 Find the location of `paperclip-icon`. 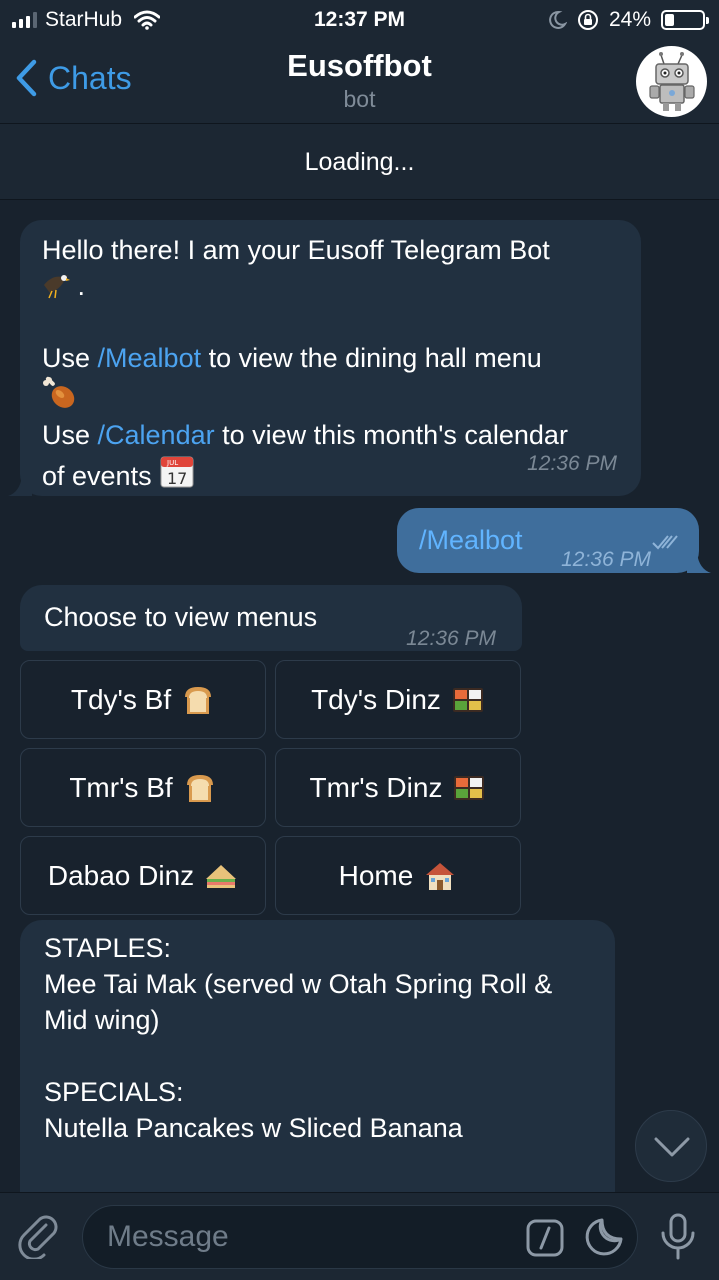

paperclip-icon is located at coordinates (39, 1236).